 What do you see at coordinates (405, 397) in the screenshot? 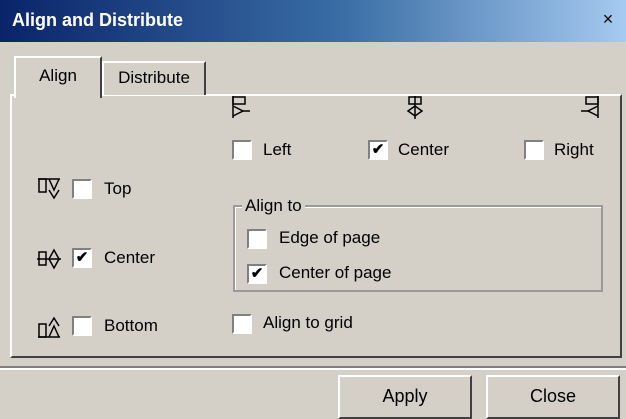
I see `apply-button: Apply` at bounding box center [405, 397].